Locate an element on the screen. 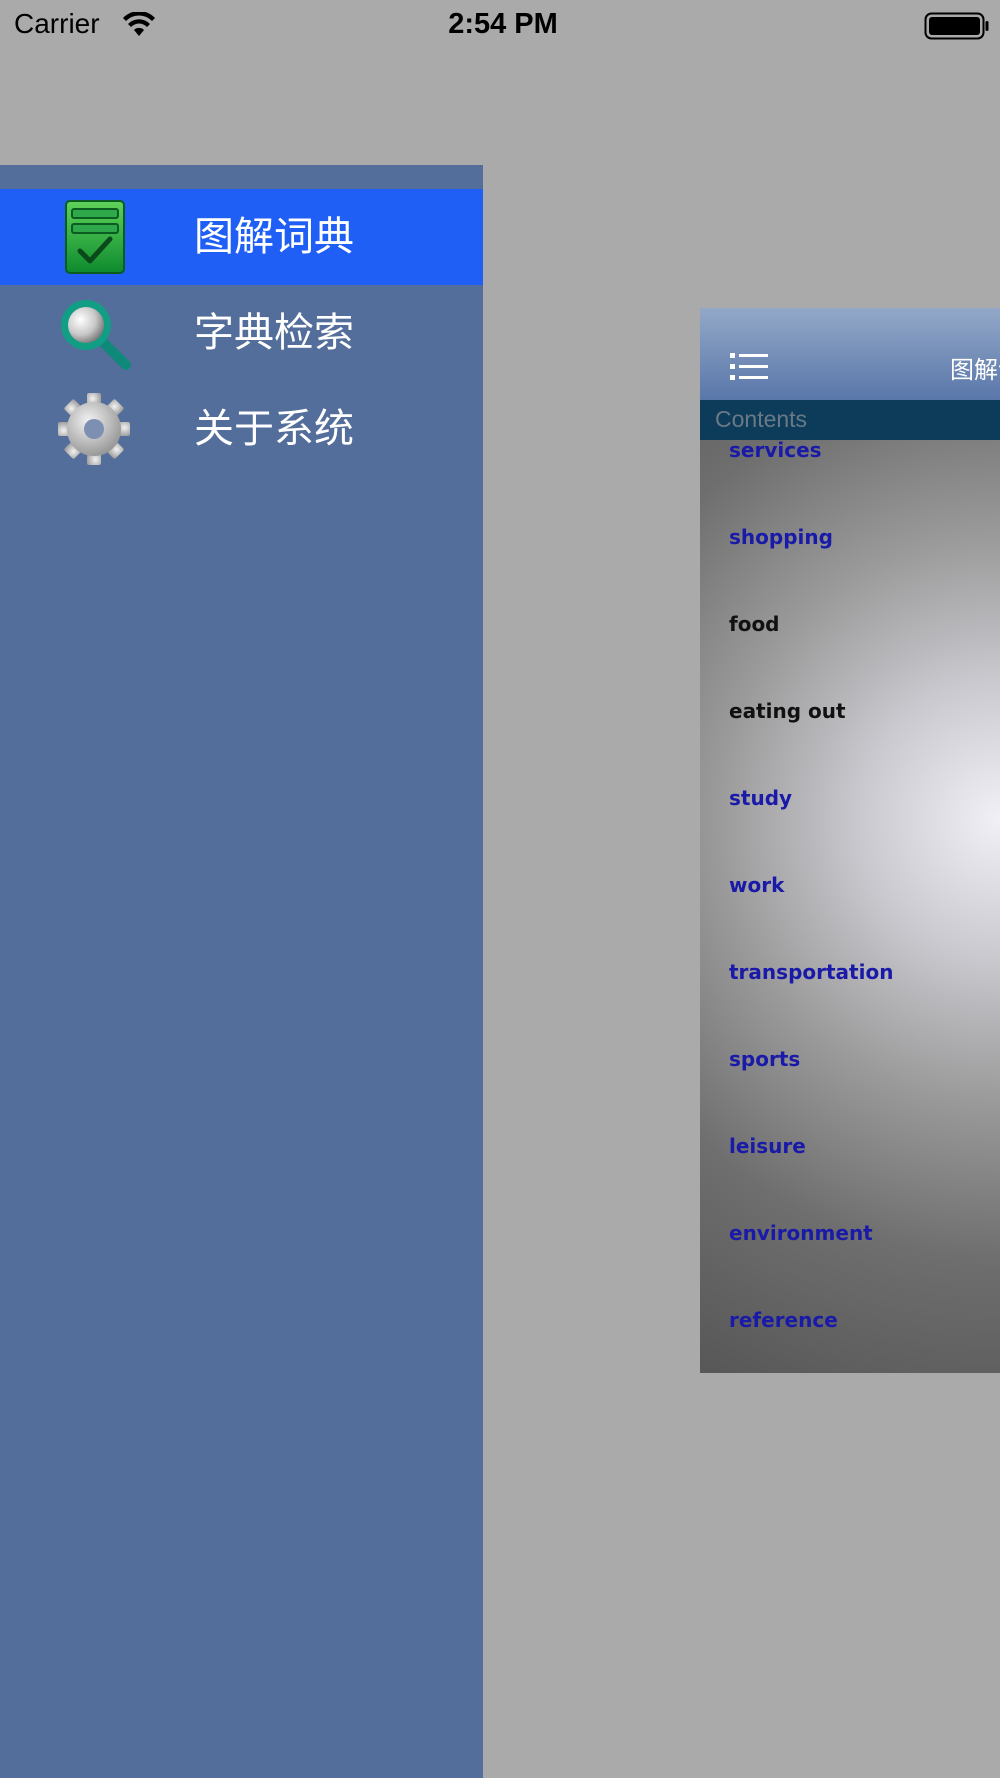 The image size is (1000, 1778). list-item: leisure is located at coordinates (767, 1146).